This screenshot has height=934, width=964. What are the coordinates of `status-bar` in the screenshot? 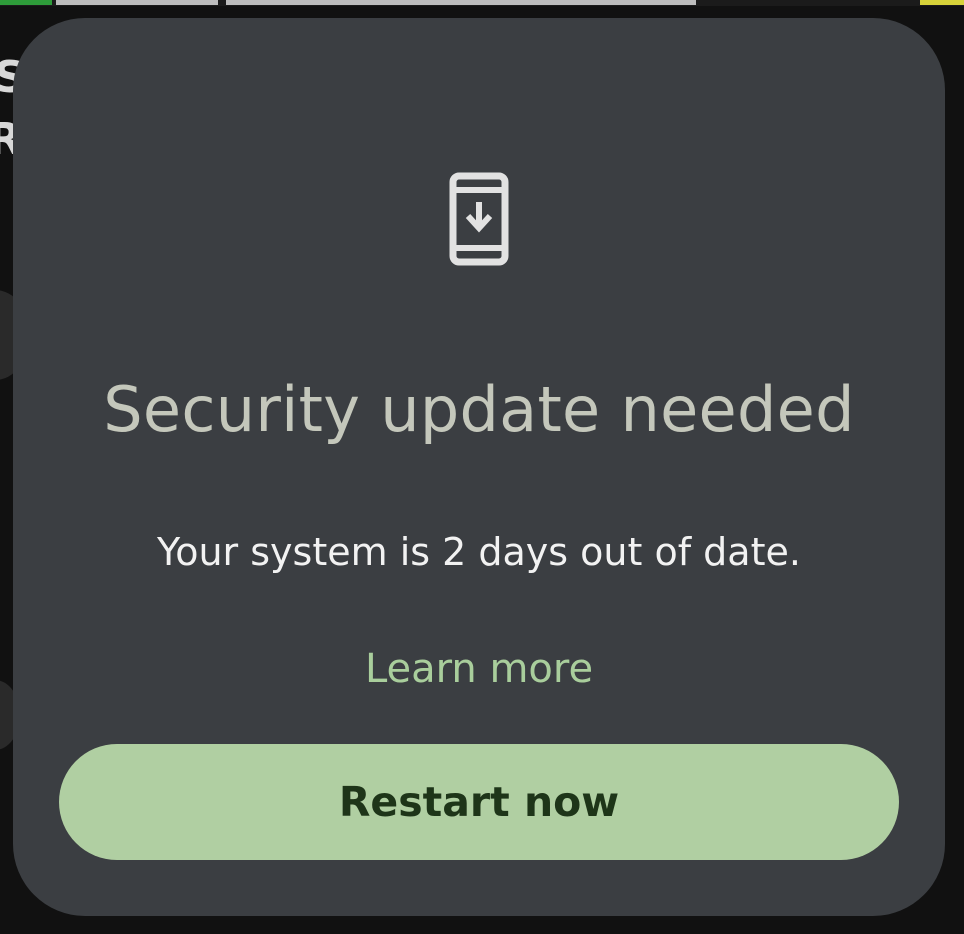 It's located at (482, 3).